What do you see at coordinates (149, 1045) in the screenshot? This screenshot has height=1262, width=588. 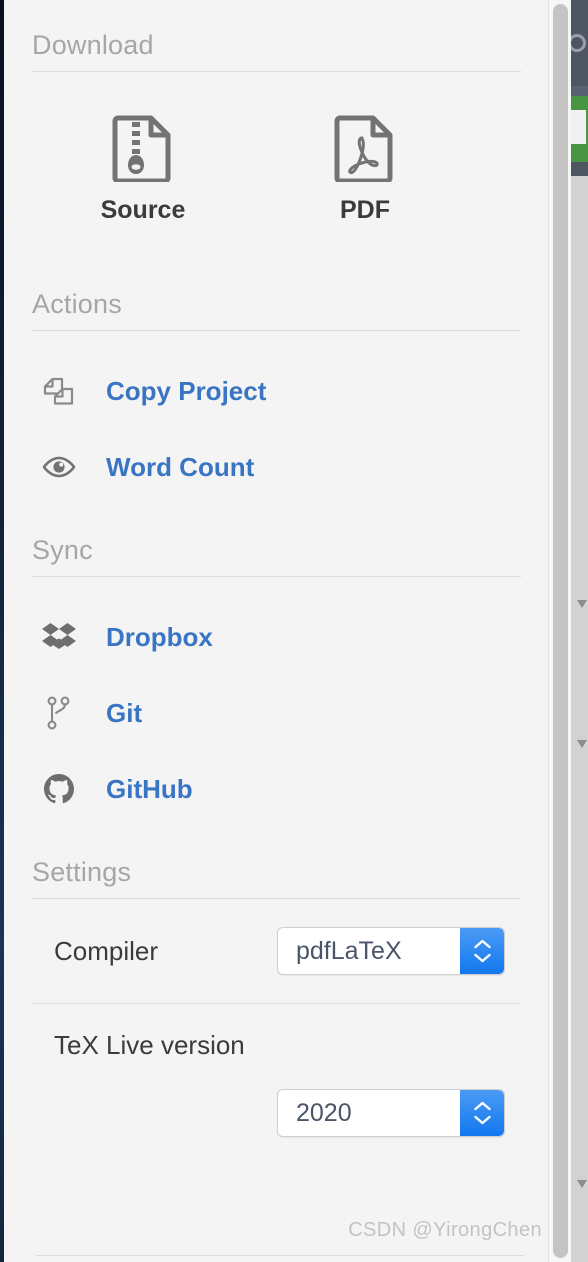 I see `setting-label-texlive: TeX Live version` at bounding box center [149, 1045].